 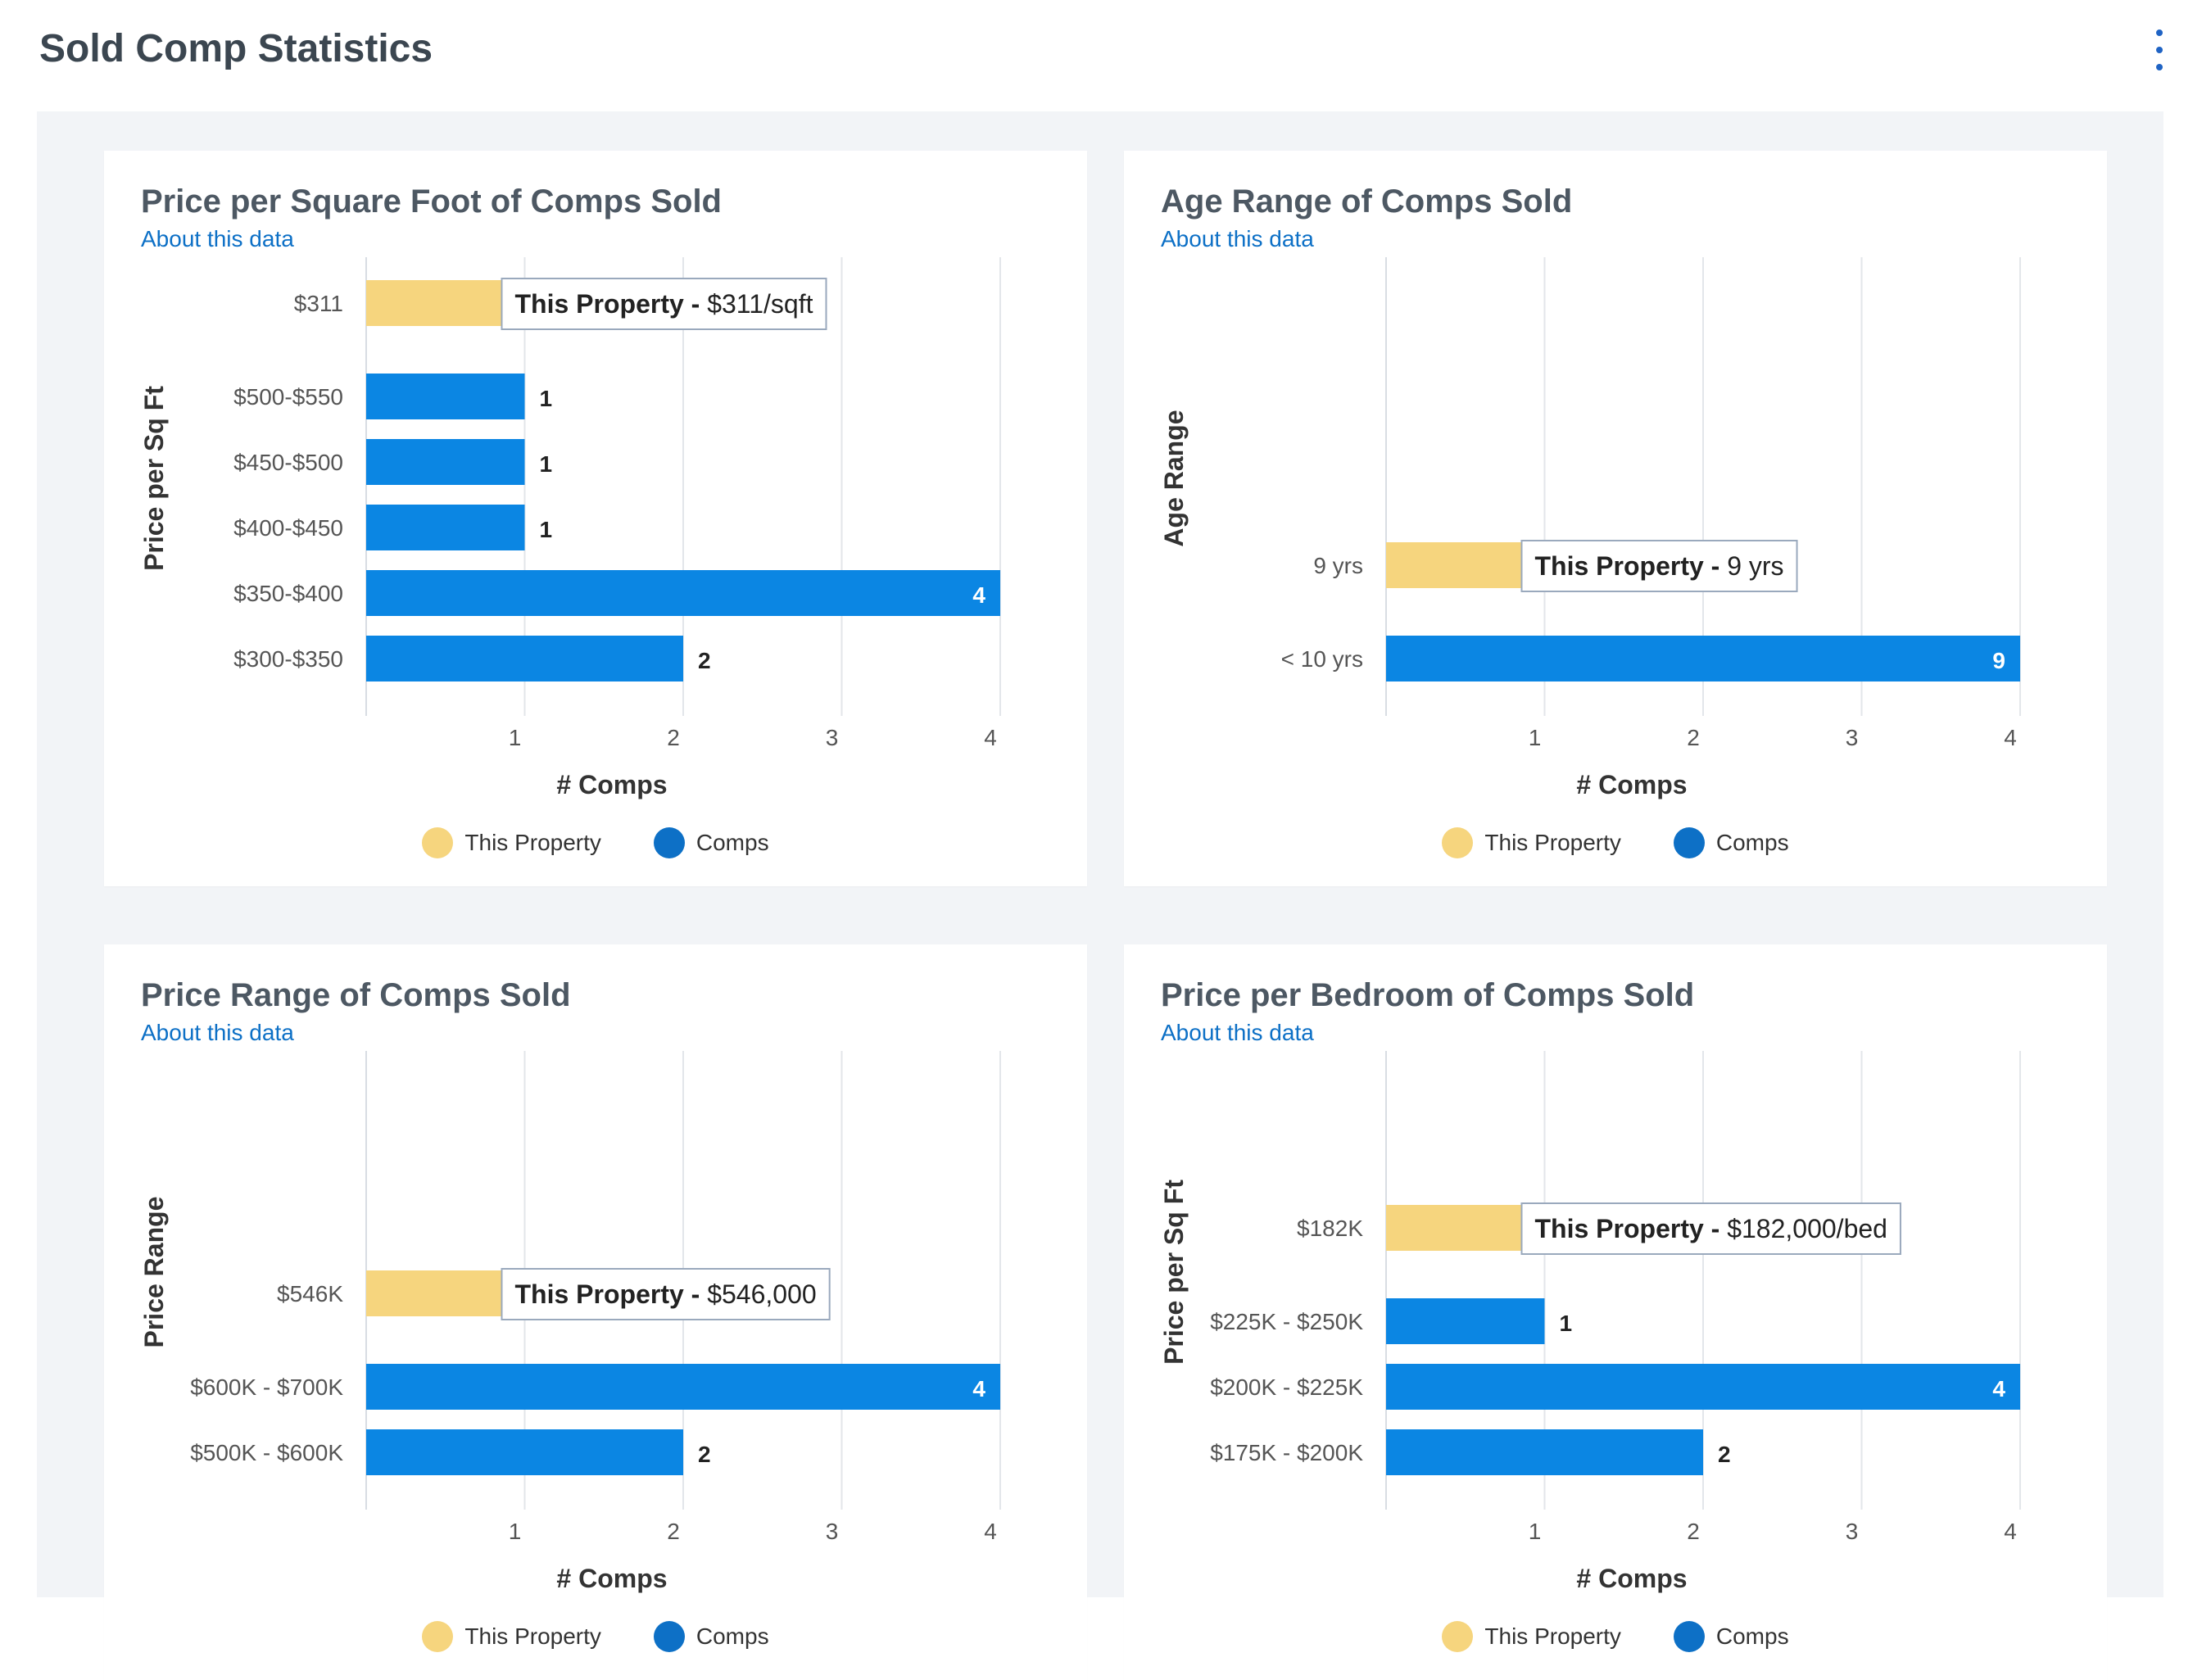 I want to click on y-tick-label: $311, so click(x=319, y=303).